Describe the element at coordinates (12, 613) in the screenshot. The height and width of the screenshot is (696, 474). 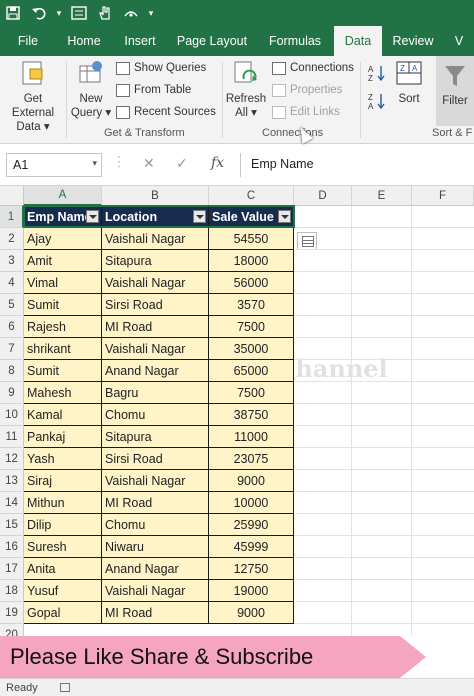
I see `row-header: 19` at that location.